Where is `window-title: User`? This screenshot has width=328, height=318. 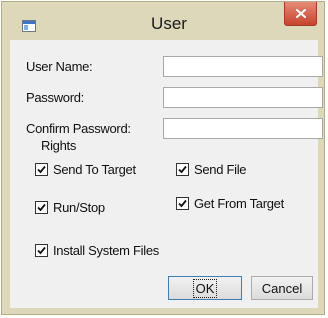 window-title: User is located at coordinates (169, 23).